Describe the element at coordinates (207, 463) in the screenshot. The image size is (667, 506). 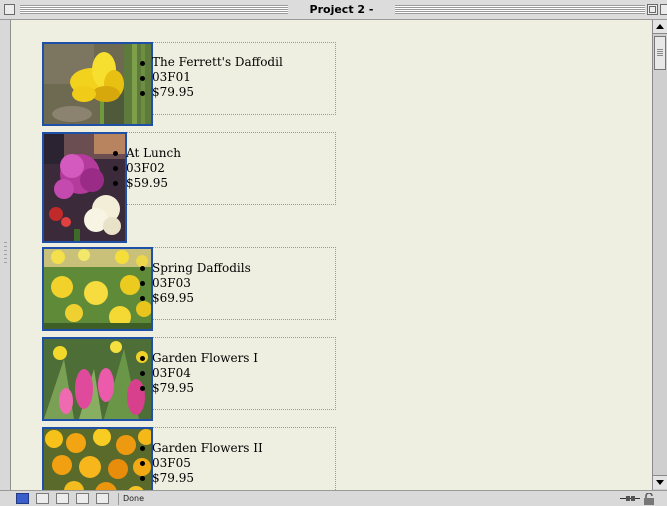
I see `product-info: Garden Flowers II 03F05 $79.95` at that location.